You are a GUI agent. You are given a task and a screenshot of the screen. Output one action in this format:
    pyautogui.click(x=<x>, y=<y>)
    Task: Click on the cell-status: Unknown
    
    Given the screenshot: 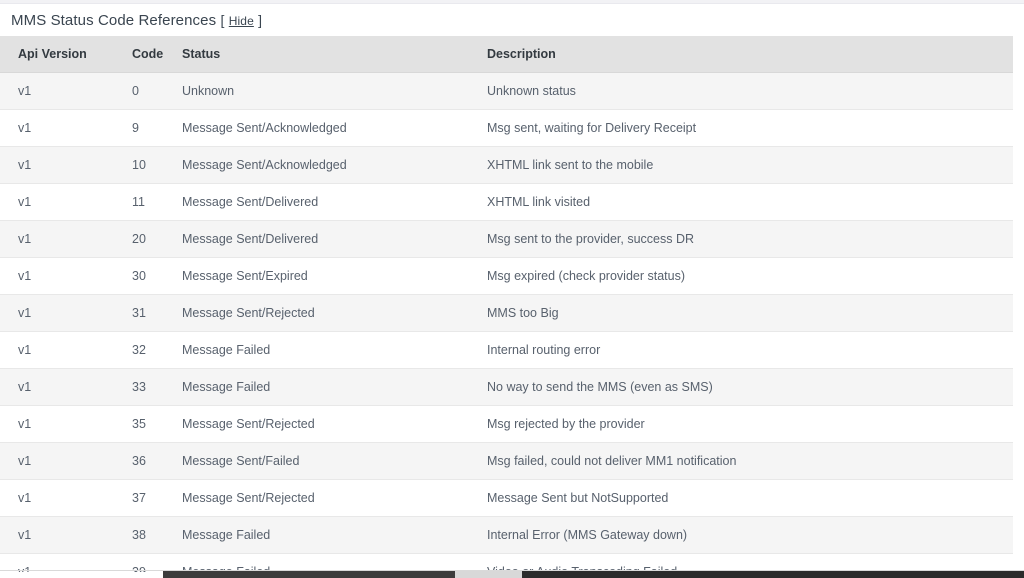 What is the action you would take?
    pyautogui.click(x=319, y=91)
    